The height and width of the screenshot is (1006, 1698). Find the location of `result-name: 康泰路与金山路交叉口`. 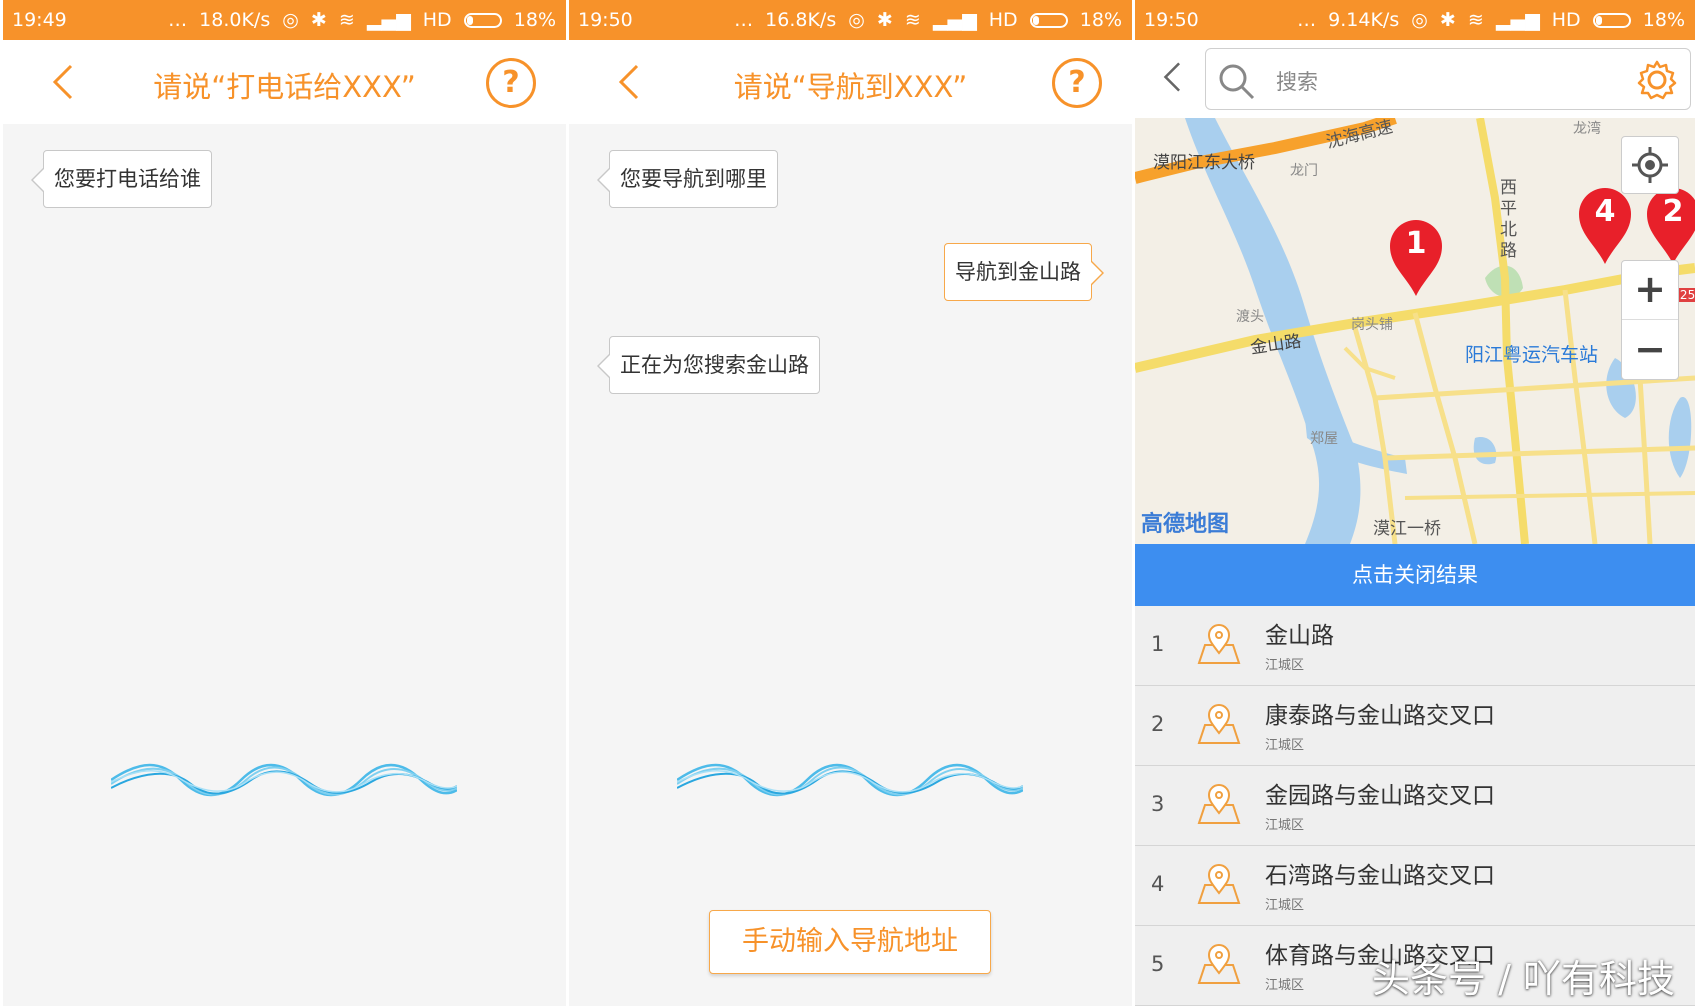

result-name: 康泰路与金山路交叉口 is located at coordinates (1380, 716).